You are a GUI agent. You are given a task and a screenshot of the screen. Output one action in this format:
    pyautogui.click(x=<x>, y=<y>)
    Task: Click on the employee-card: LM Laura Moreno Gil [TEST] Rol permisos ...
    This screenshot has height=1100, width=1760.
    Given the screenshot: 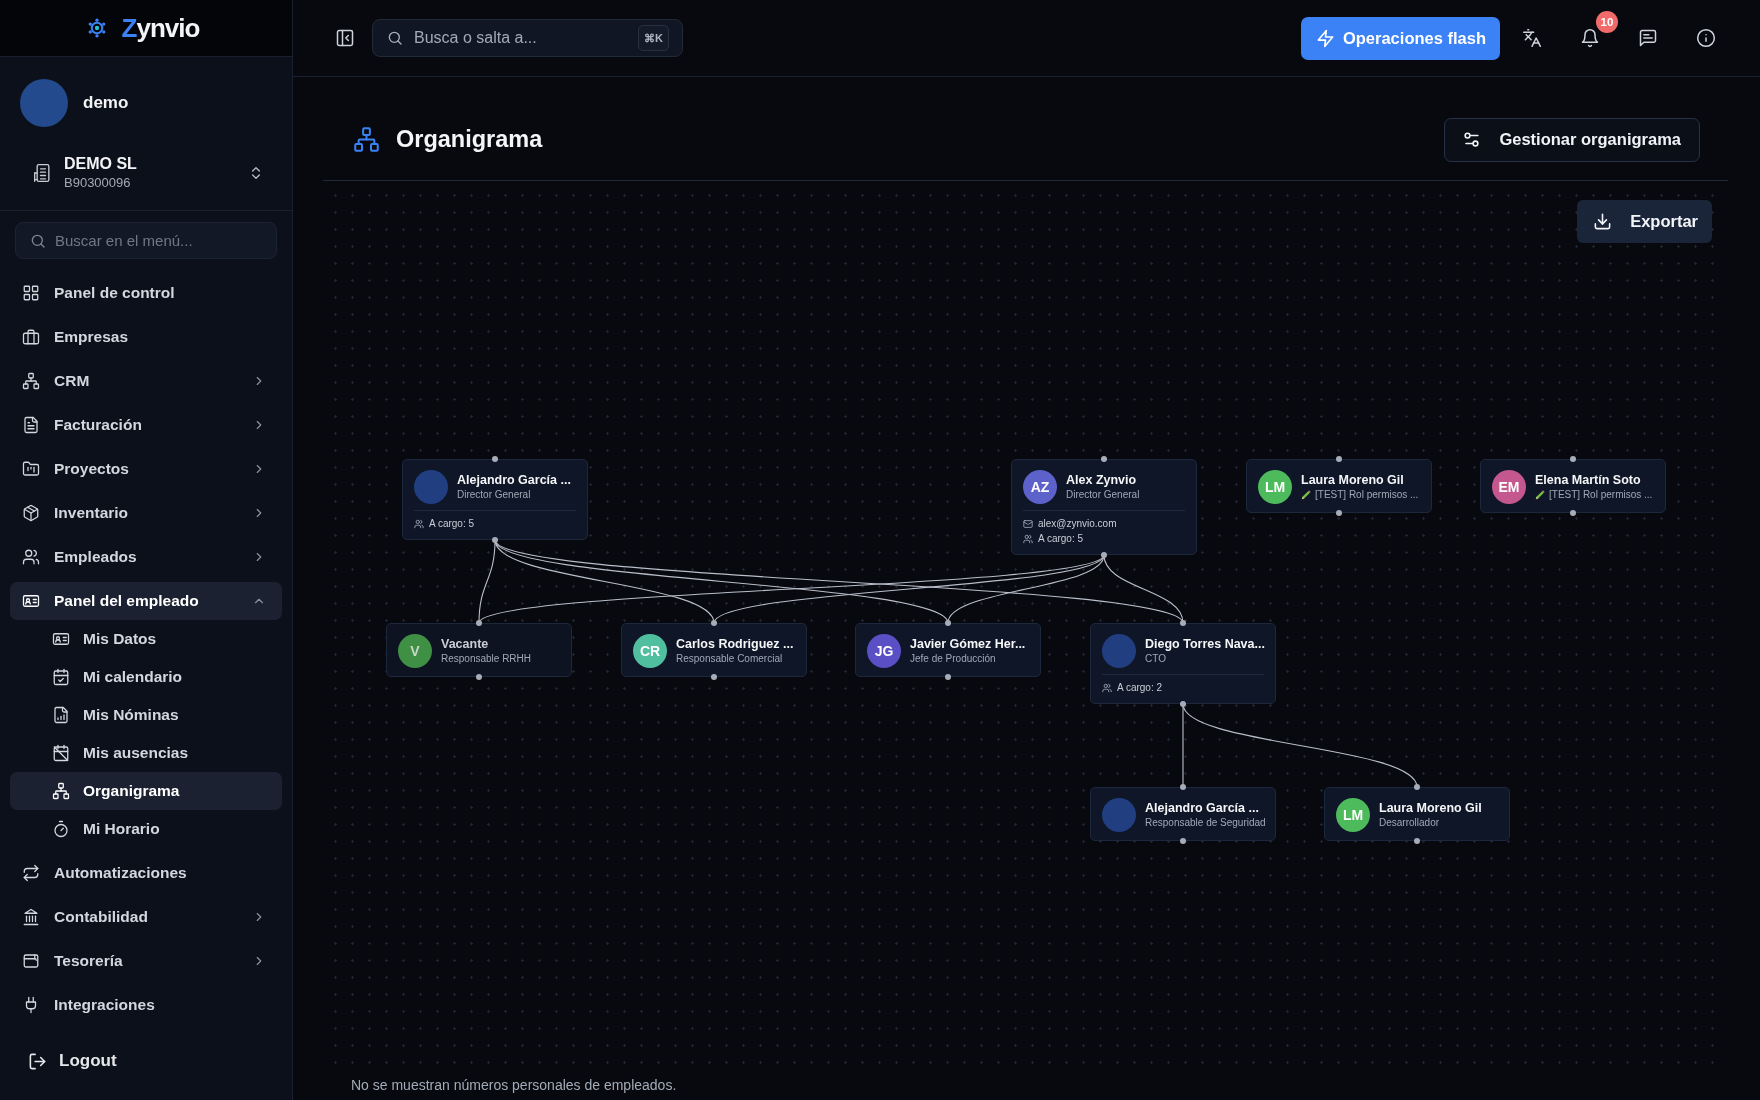 What is the action you would take?
    pyautogui.click(x=1339, y=486)
    